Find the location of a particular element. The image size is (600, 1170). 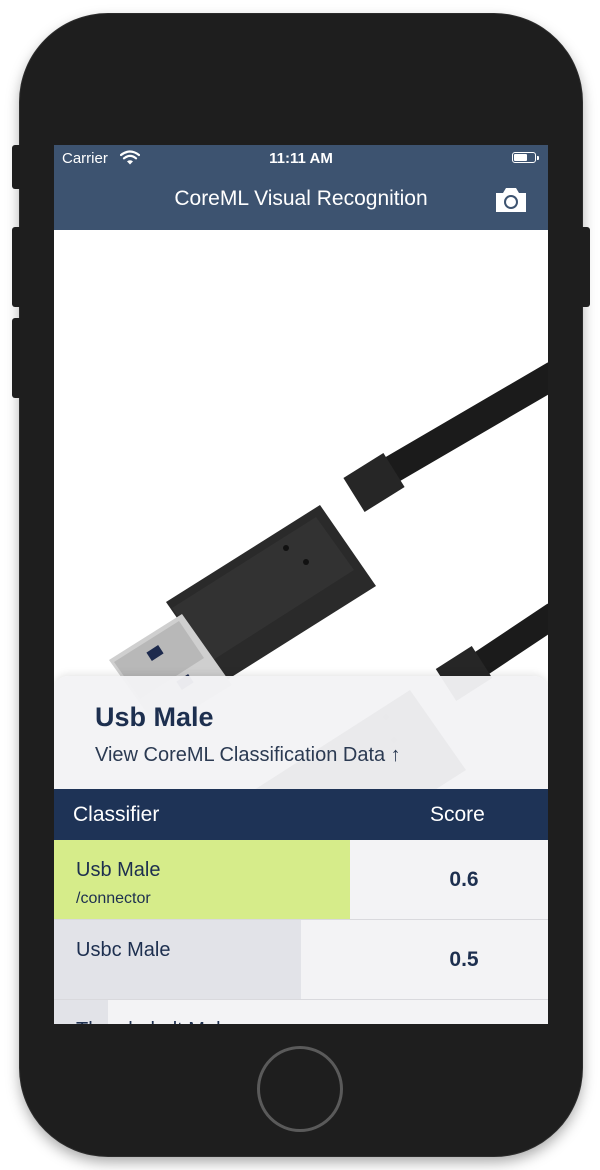

classifier-name: Thunderbolt Male is located at coordinates (154, 1021).